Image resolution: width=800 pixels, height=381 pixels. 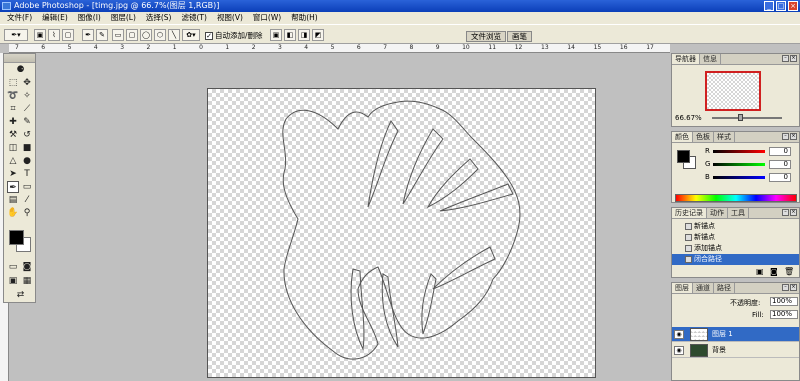 I want to click on path-selection-icon: ➤, so click(x=13, y=174).